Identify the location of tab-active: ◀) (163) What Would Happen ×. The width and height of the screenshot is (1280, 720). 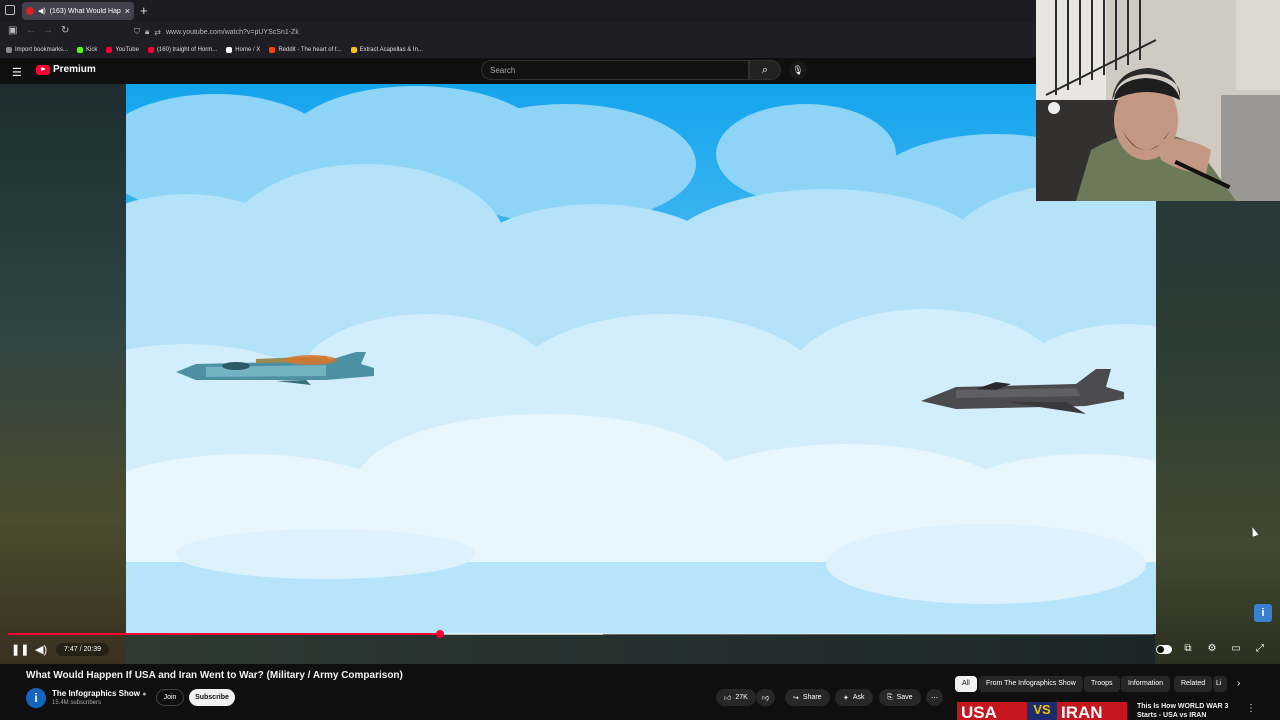
(78, 11).